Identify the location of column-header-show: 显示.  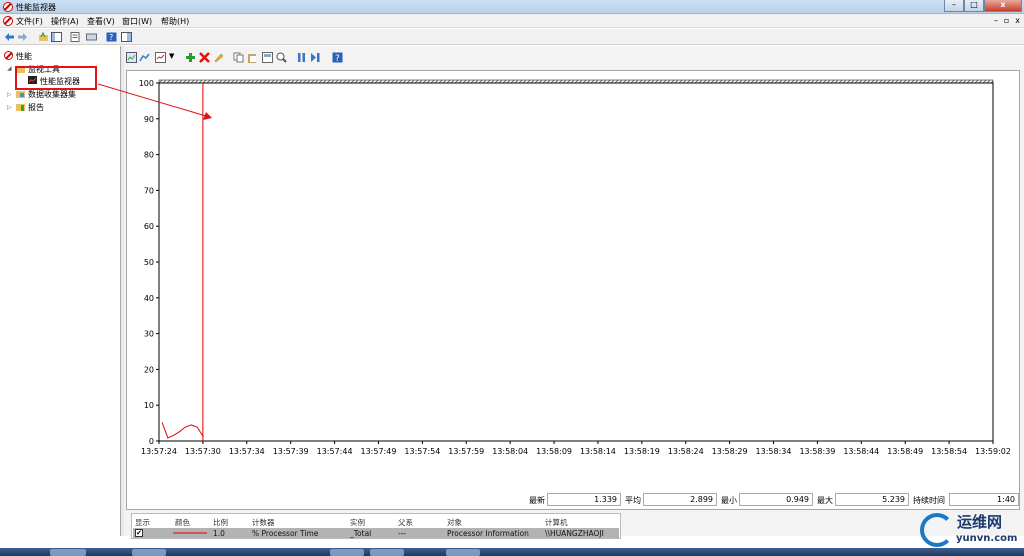
(142, 522).